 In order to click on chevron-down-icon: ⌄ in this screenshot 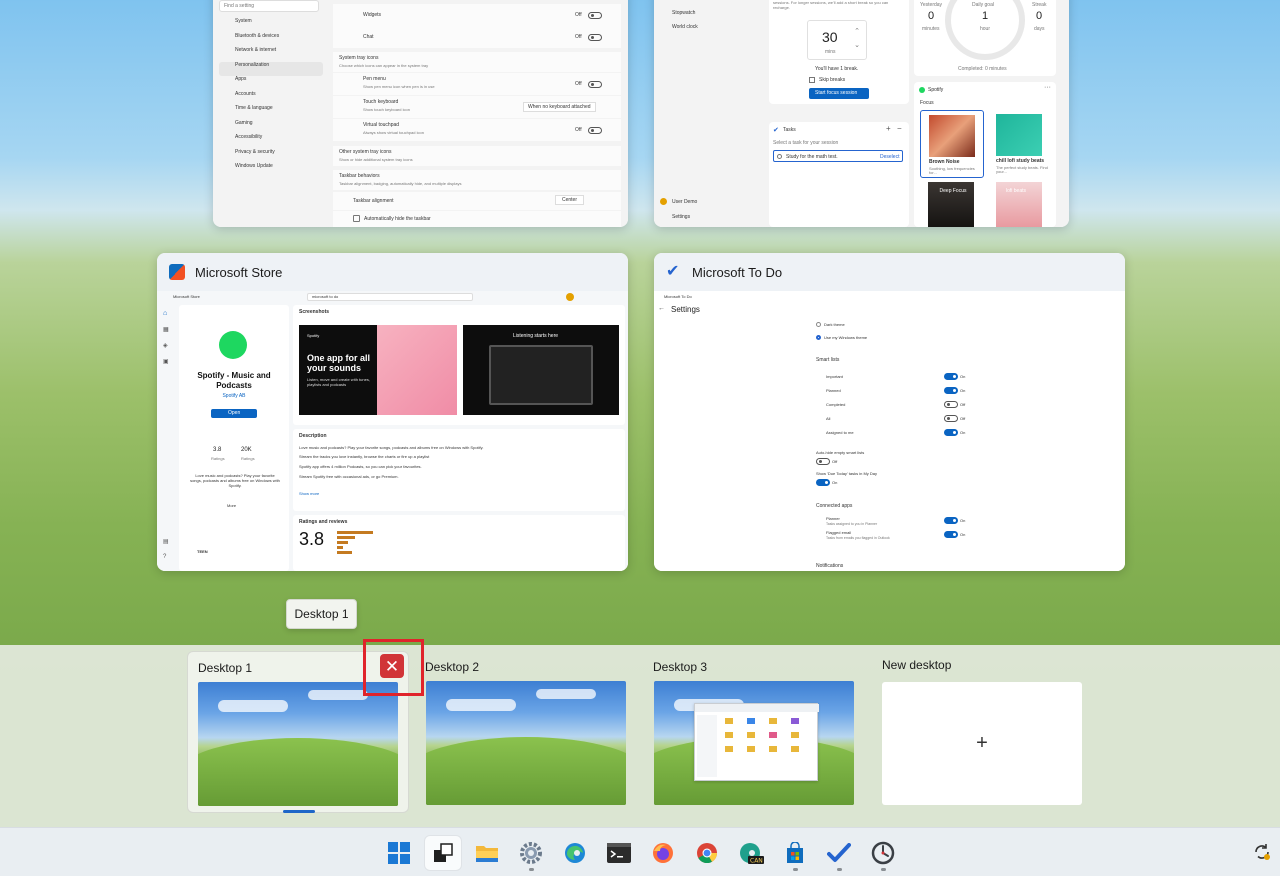, I will do `click(857, 45)`.